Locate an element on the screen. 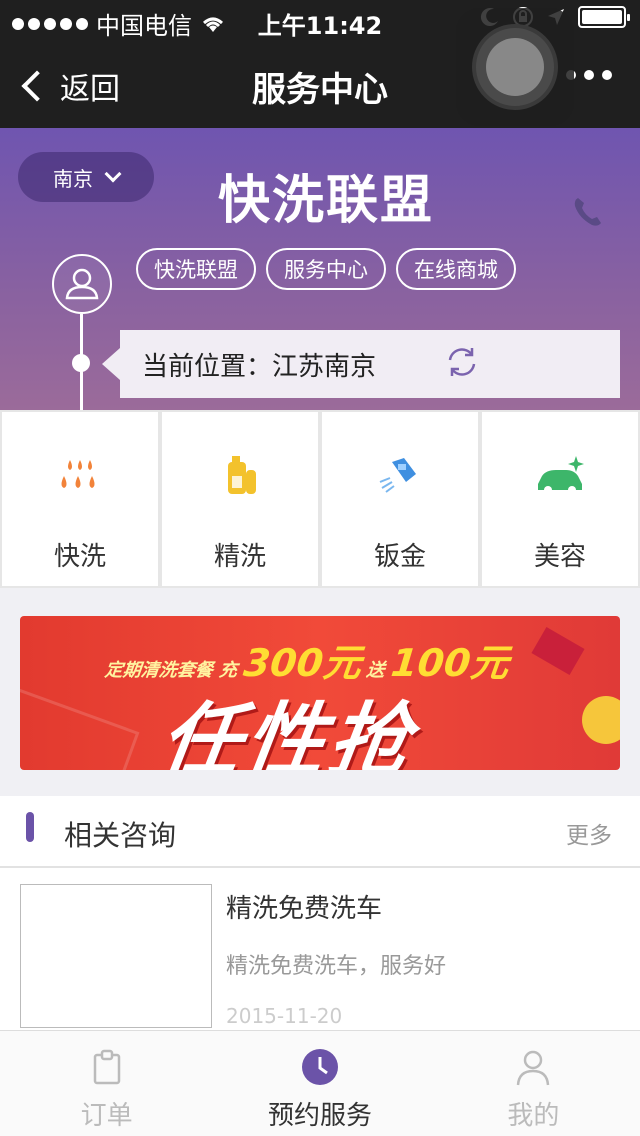 Image resolution: width=640 pixels, height=1136 pixels. tag-kuaixi-lianmeng: 快洗联盟 is located at coordinates (196, 269).